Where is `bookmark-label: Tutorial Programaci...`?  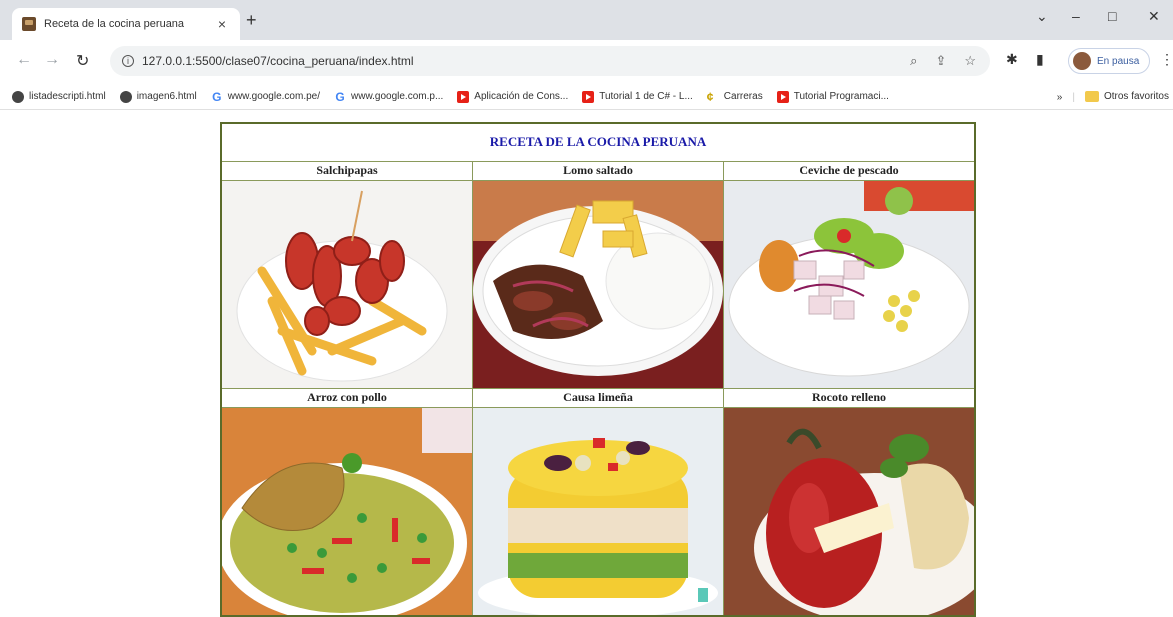
bookmark-label: Tutorial Programaci... is located at coordinates (841, 96).